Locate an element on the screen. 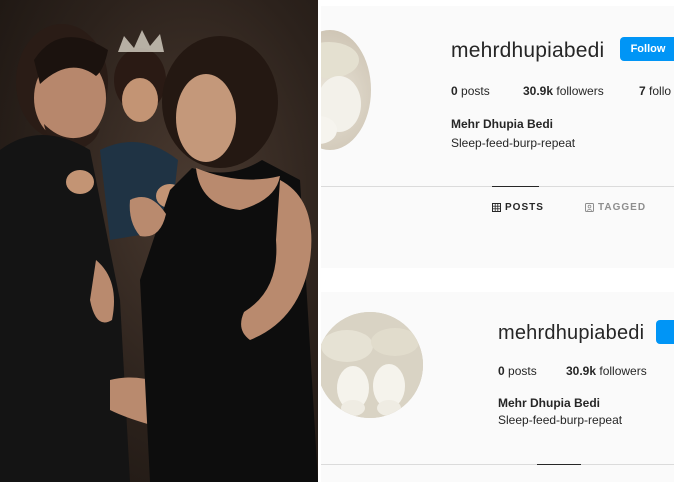 This screenshot has width=674, height=482. followers-count: 30.9k is located at coordinates (538, 91).